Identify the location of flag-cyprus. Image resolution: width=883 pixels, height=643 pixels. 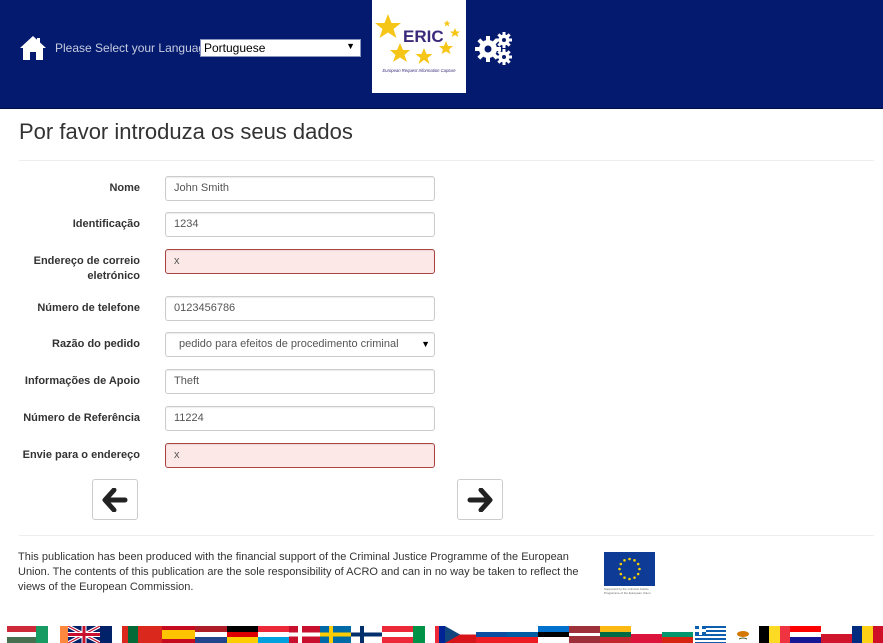
(743, 634).